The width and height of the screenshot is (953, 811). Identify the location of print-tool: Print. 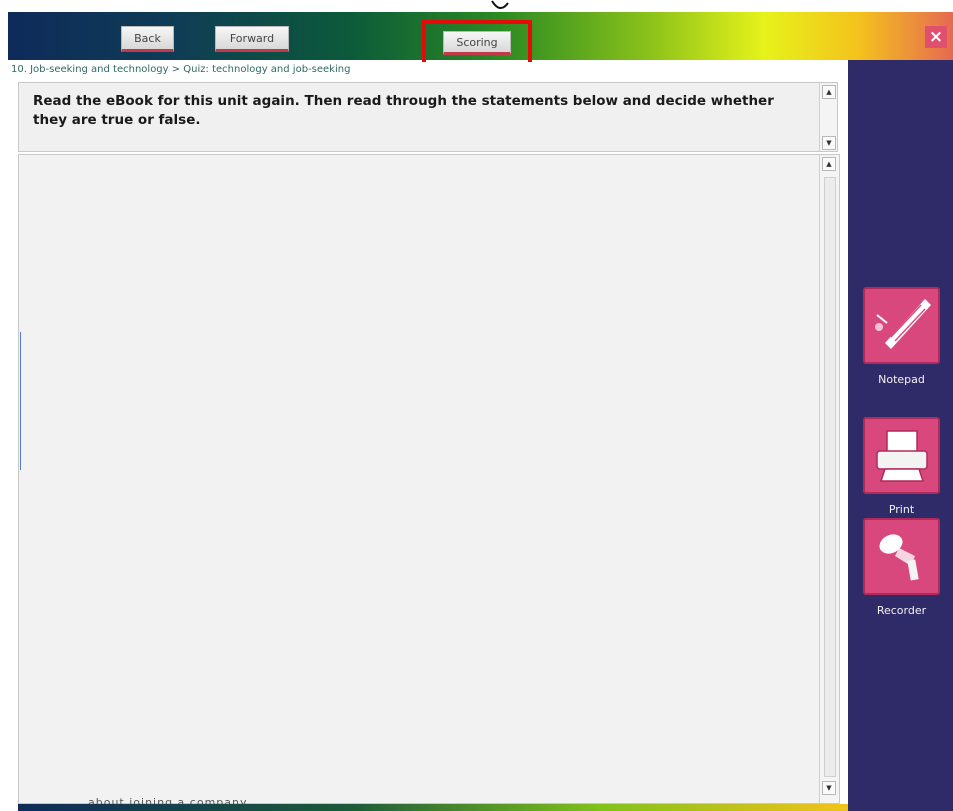
(901, 466).